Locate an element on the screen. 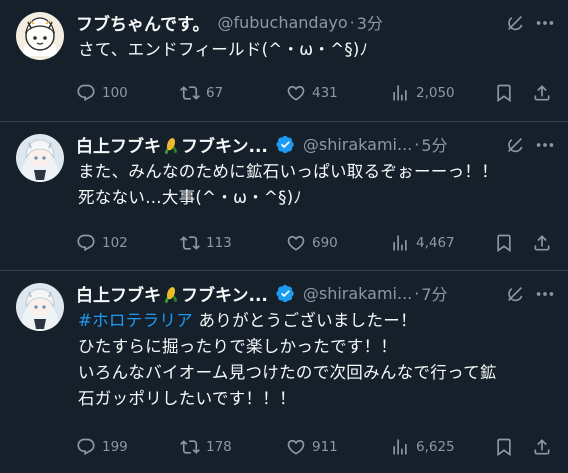  timestamp: 5分 is located at coordinates (434, 144).